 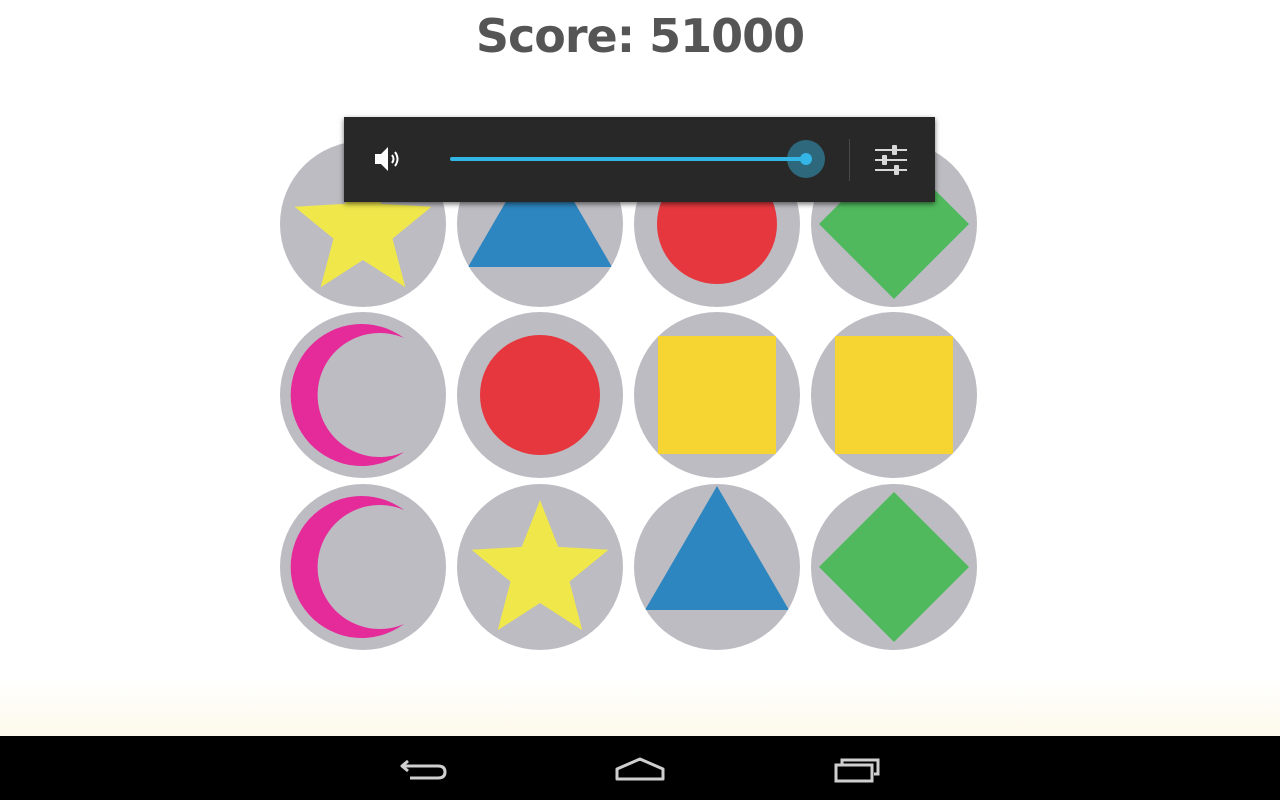 I want to click on navigation-bar, so click(x=640, y=768).